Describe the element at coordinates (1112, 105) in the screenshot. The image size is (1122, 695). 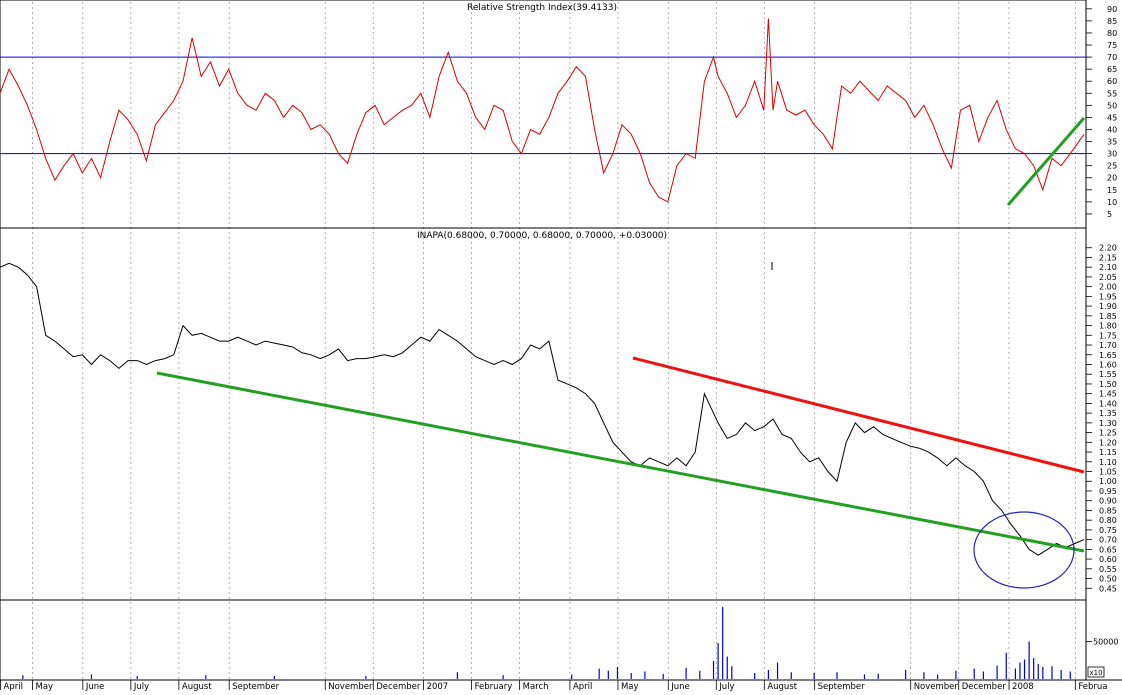
I see `rsi-tick-label: 50` at that location.